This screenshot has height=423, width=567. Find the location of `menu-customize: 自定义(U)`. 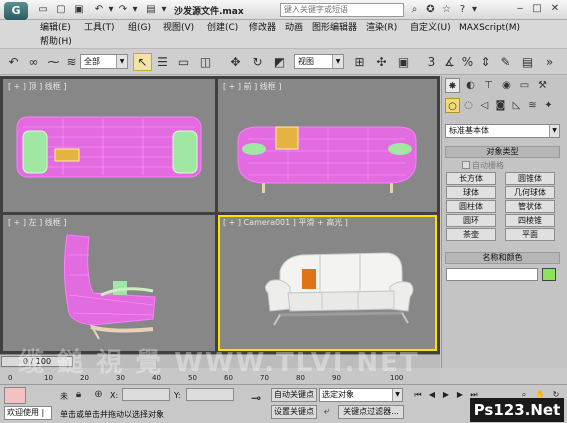

menu-customize: 自定义(U) is located at coordinates (430, 28).